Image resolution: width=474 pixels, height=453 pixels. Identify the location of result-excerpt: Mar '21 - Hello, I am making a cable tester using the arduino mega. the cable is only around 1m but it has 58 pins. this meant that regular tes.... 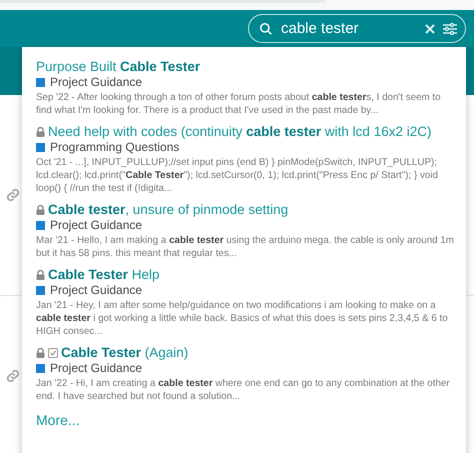
(245, 247).